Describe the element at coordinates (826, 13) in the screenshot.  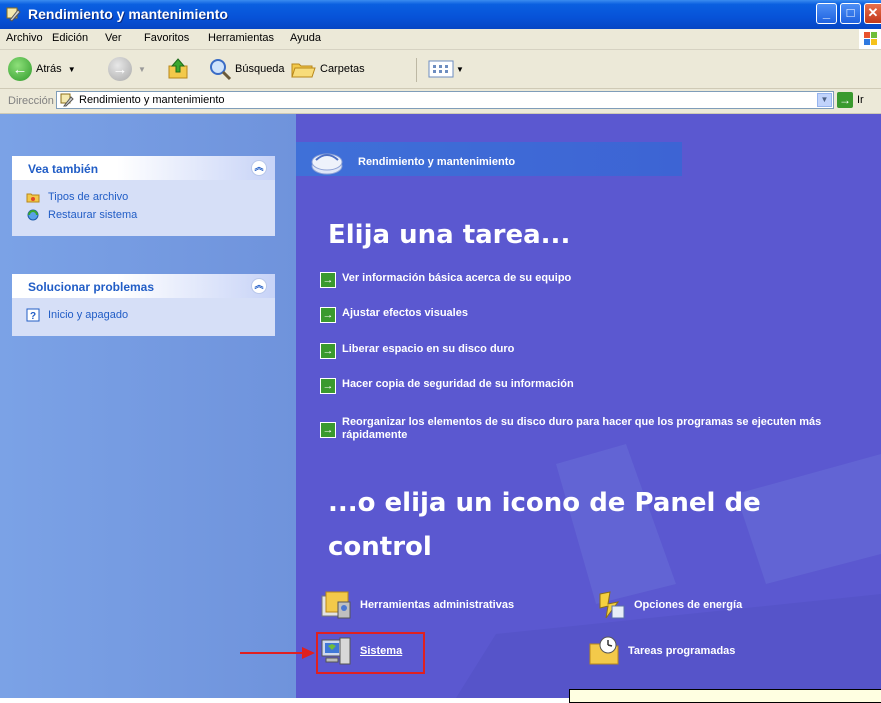
I see `minimize-button: _` at that location.